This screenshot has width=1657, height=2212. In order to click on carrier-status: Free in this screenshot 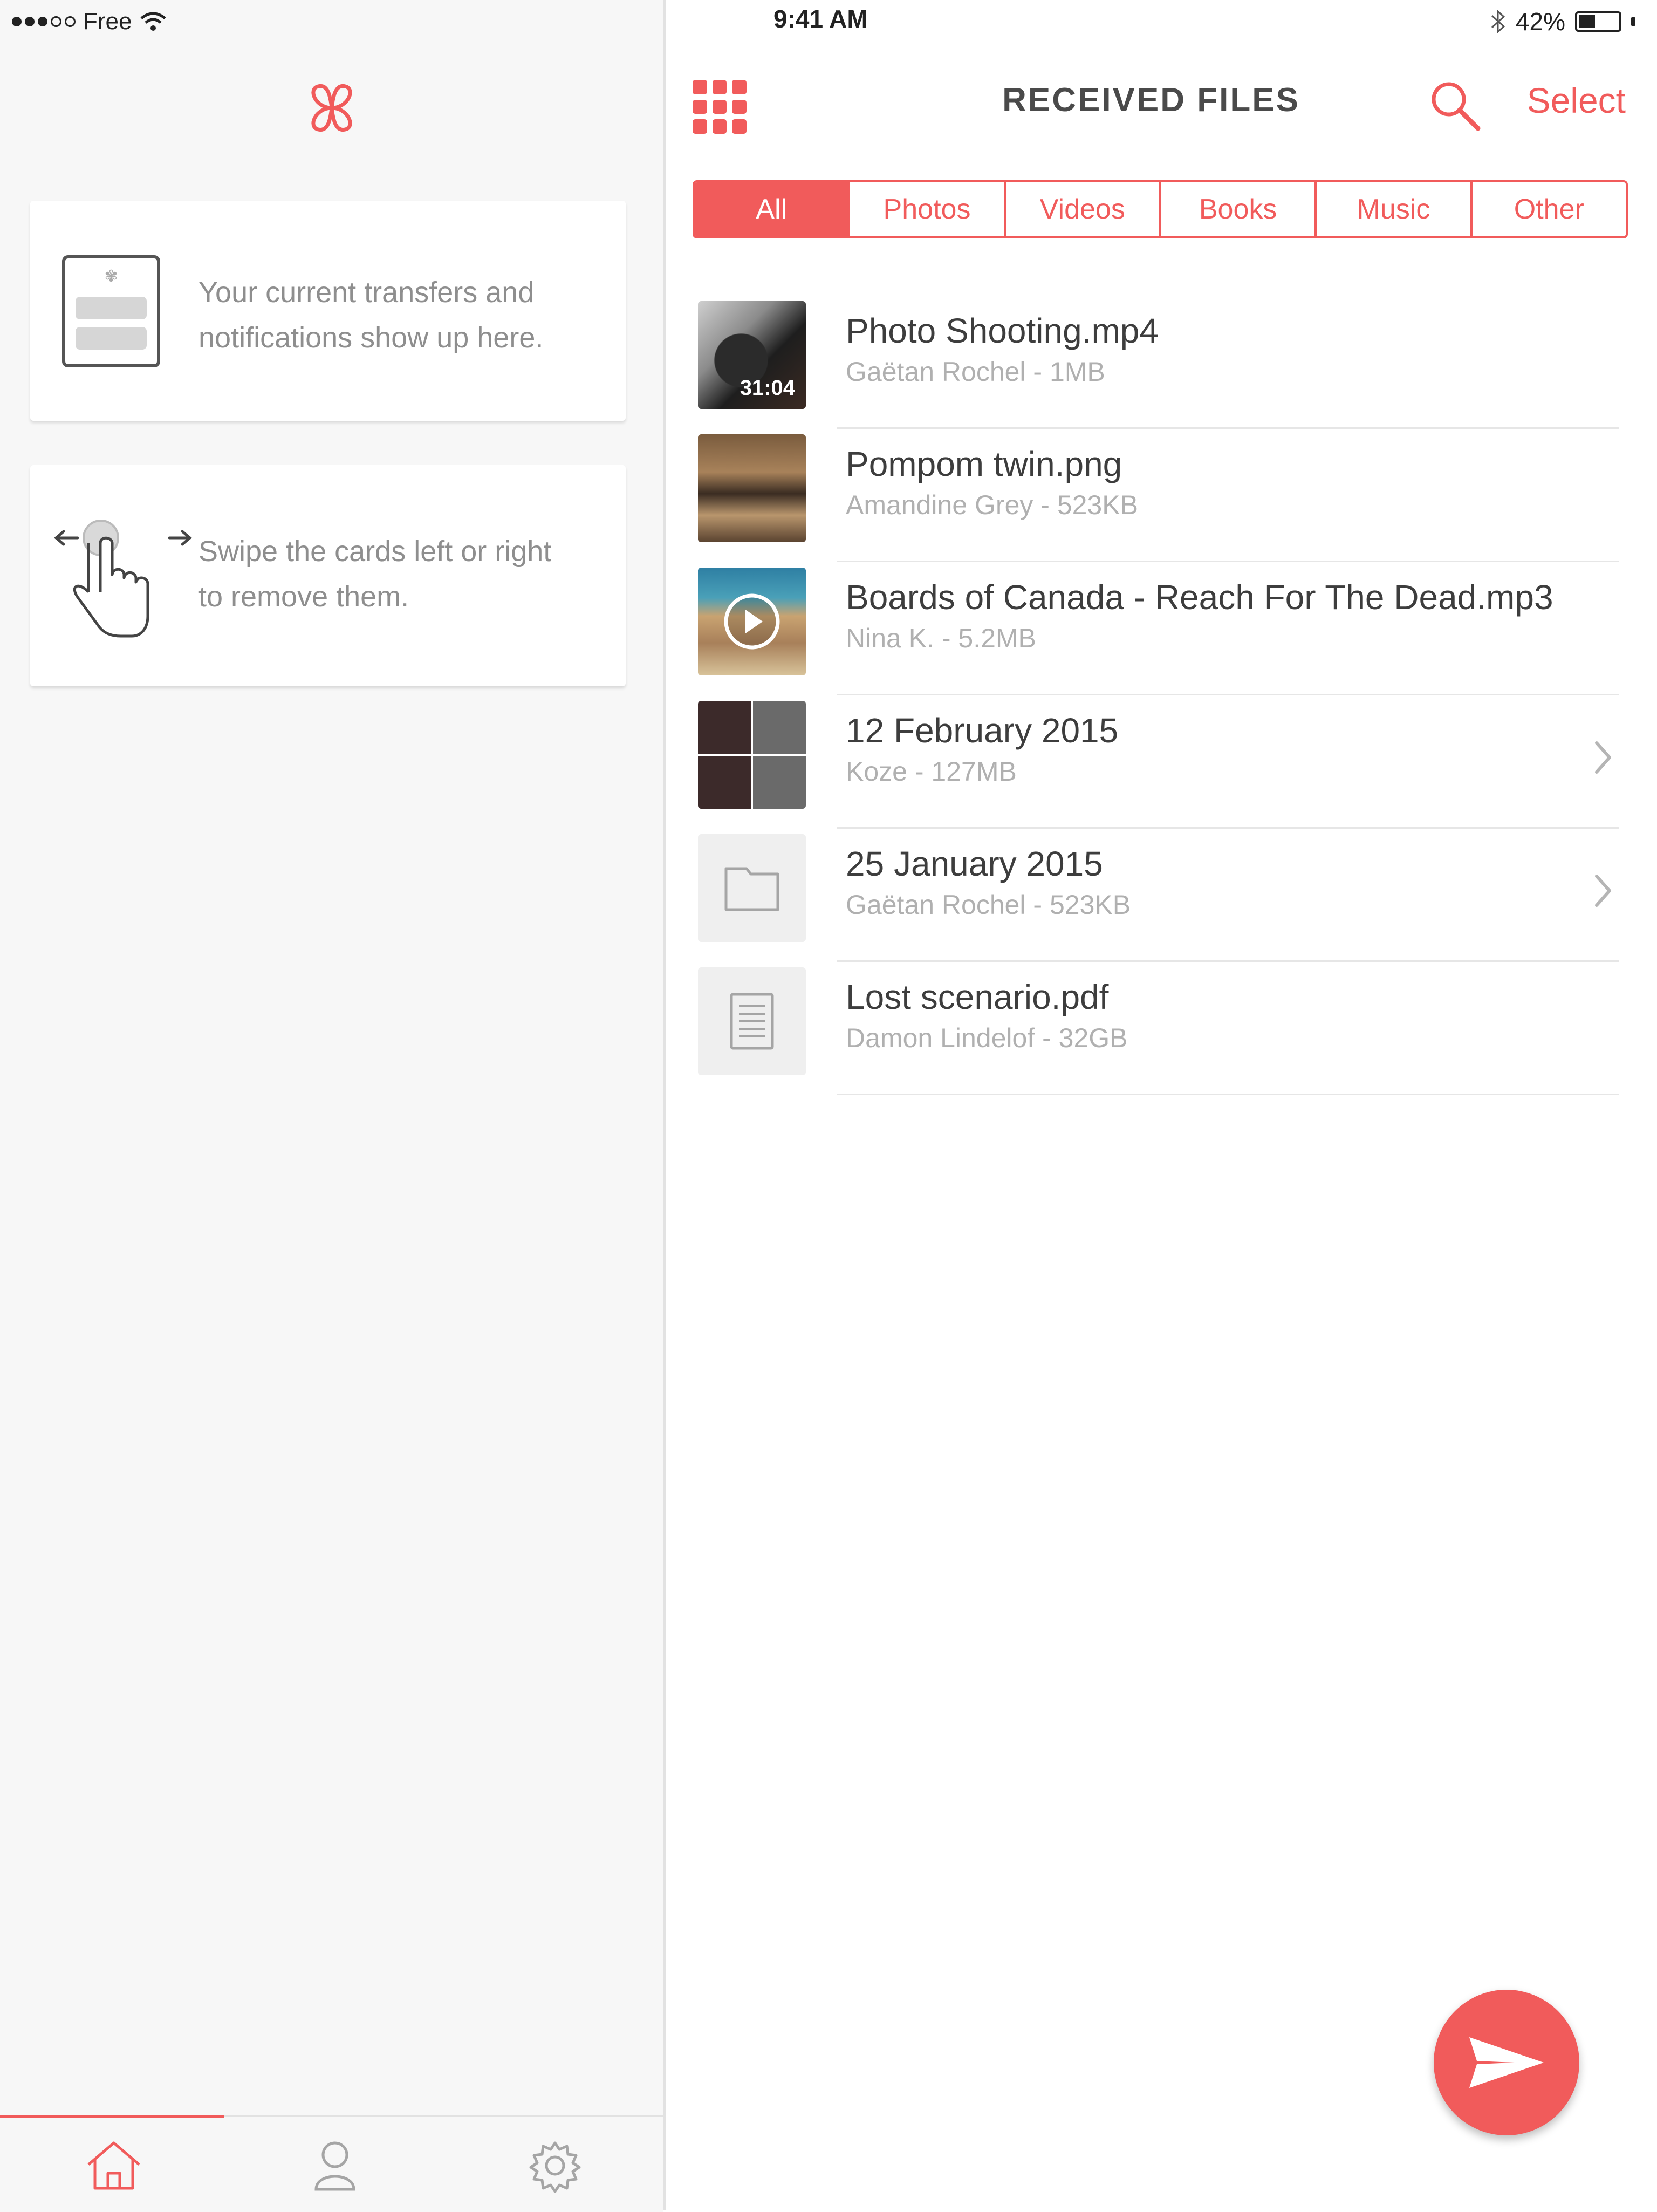, I will do `click(89, 22)`.